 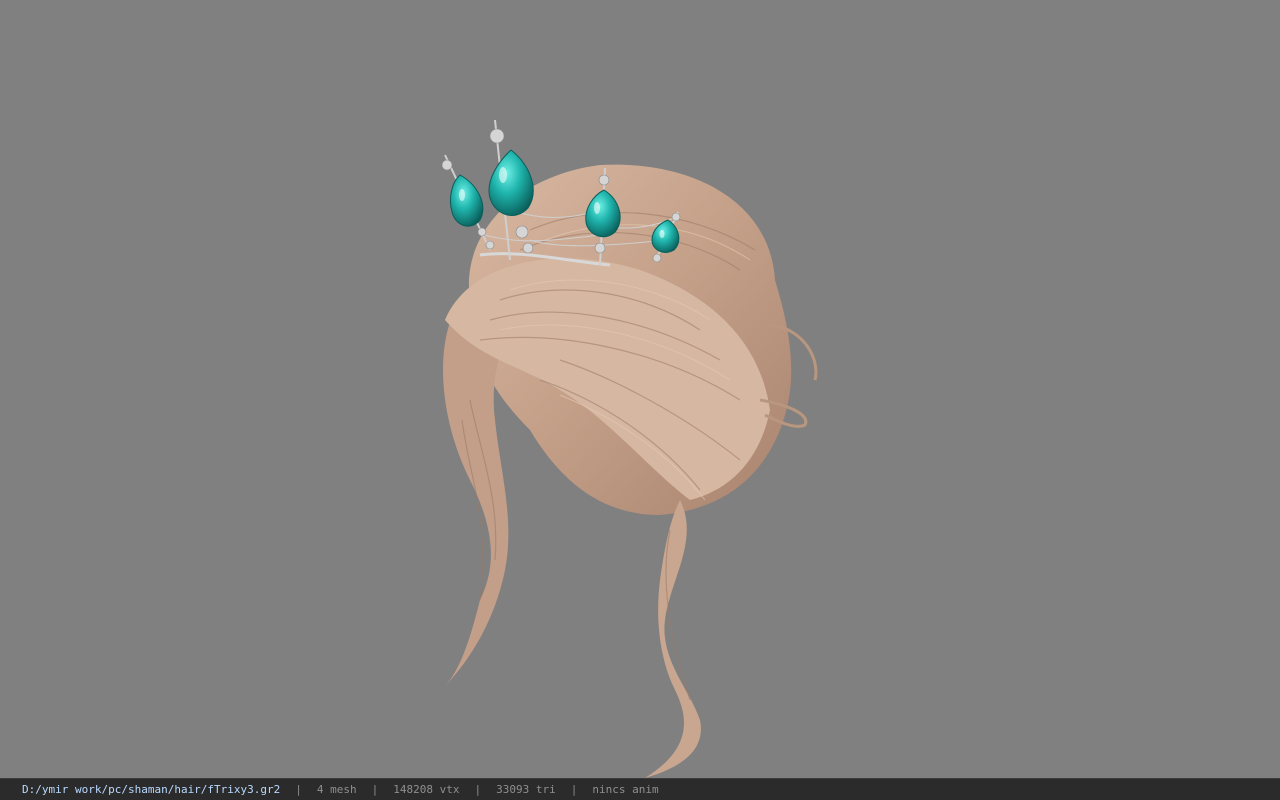 What do you see at coordinates (336, 789) in the screenshot?
I see `mesh-count: 4 mesh` at bounding box center [336, 789].